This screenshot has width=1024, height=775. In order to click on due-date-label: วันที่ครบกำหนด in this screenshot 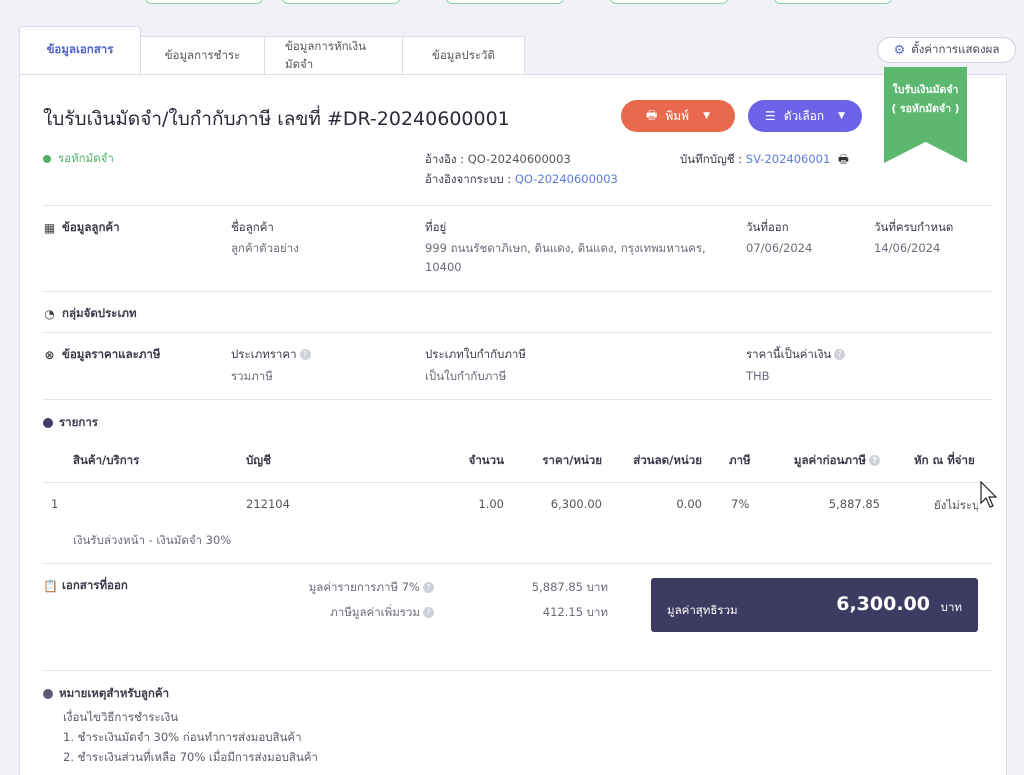, I will do `click(914, 227)`.